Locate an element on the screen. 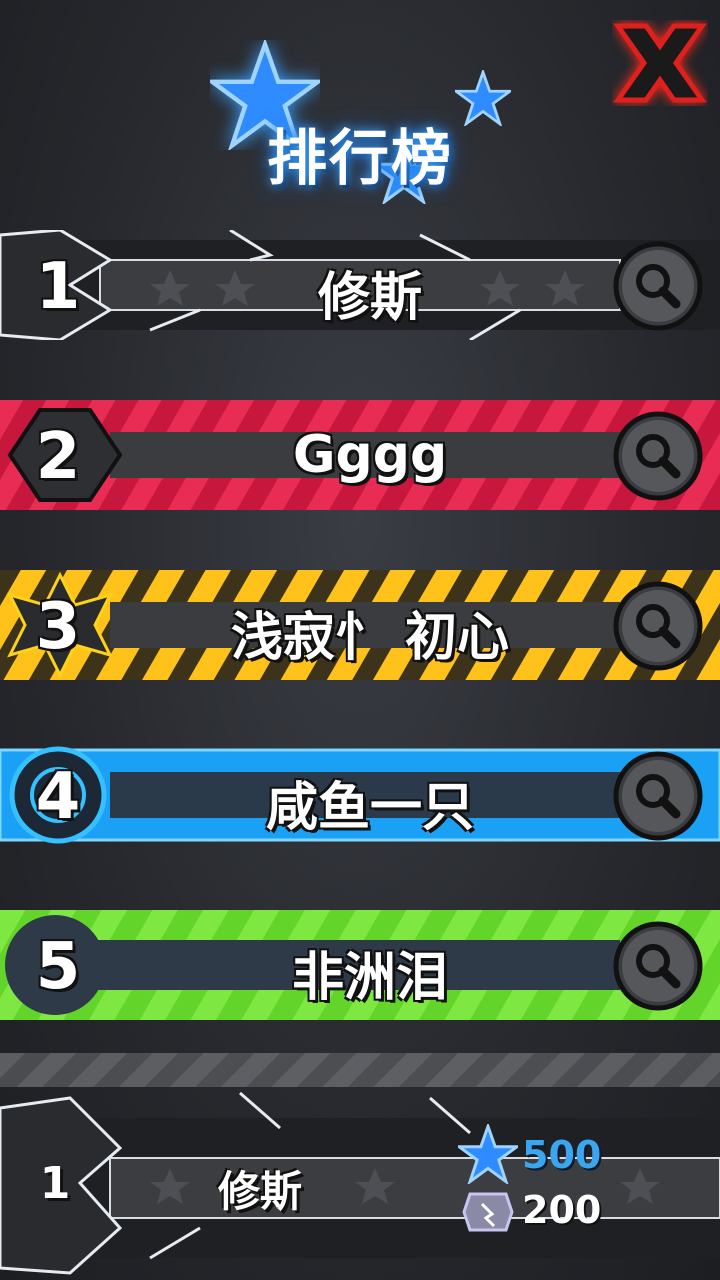 The image size is (720, 1280). leaderboard-row-2: 2 Gggg is located at coordinates (360, 455).